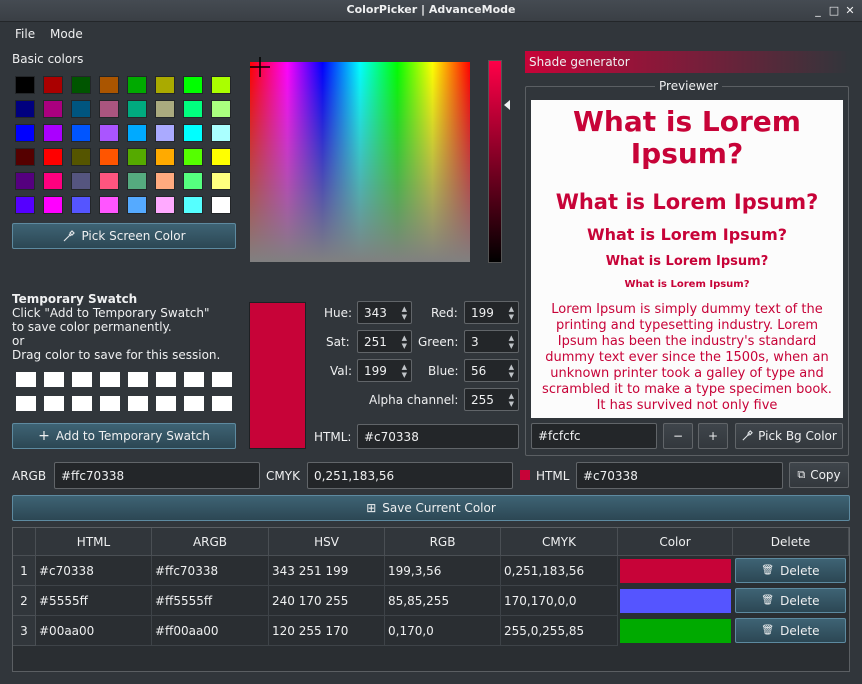  Describe the element at coordinates (594, 436) in the screenshot. I see `bg-color-input: #fcfcfc` at that location.